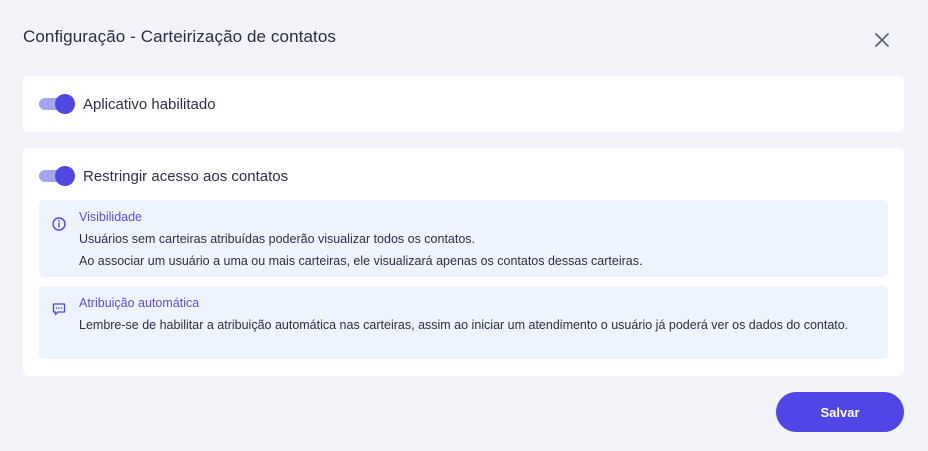  I want to click on visibility-title: Visibilidade, so click(111, 217).